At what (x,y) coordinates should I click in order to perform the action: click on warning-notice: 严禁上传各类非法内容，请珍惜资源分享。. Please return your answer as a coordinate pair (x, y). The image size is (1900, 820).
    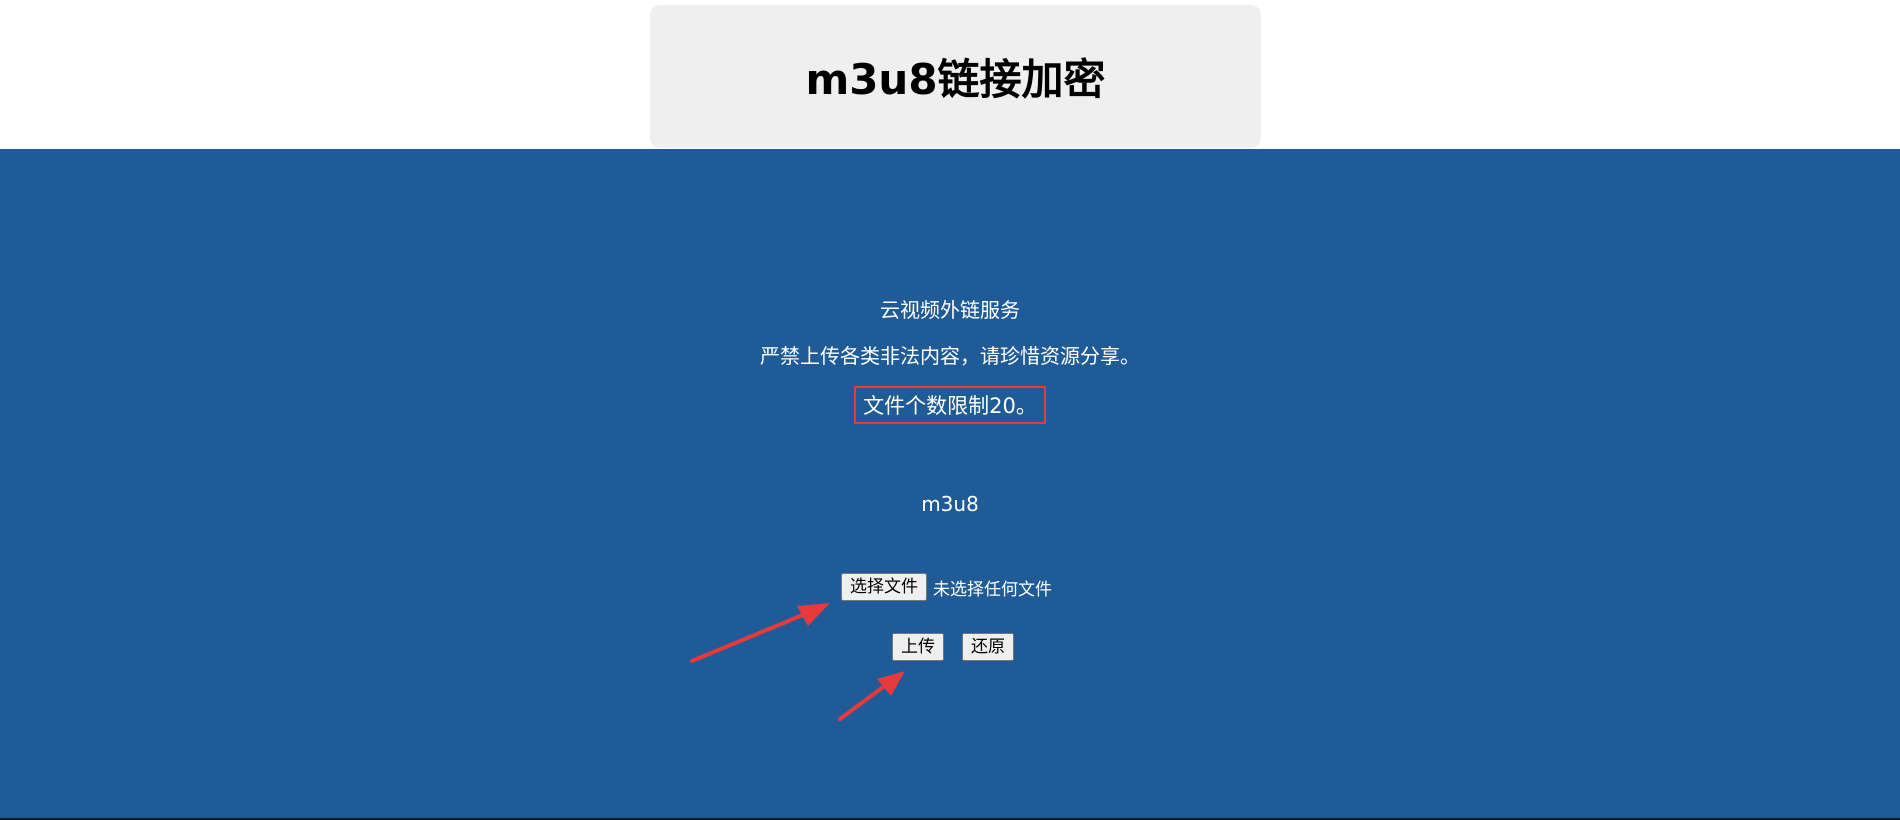
    Looking at the image, I should click on (950, 356).